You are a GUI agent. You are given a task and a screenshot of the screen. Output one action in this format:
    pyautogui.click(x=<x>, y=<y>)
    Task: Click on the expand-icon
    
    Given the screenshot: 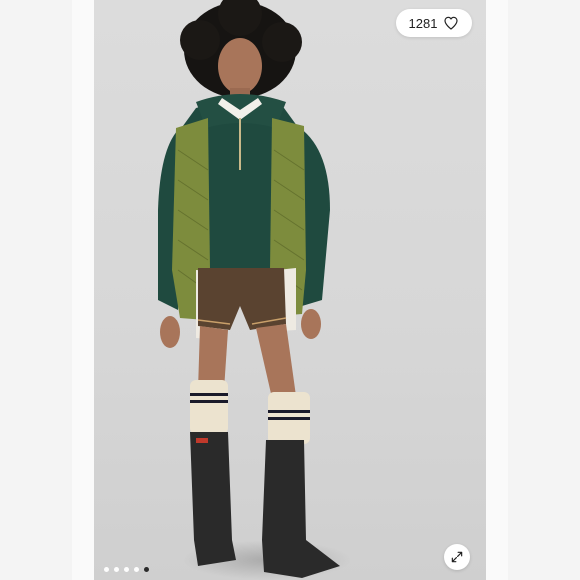 What is the action you would take?
    pyautogui.click(x=457, y=557)
    